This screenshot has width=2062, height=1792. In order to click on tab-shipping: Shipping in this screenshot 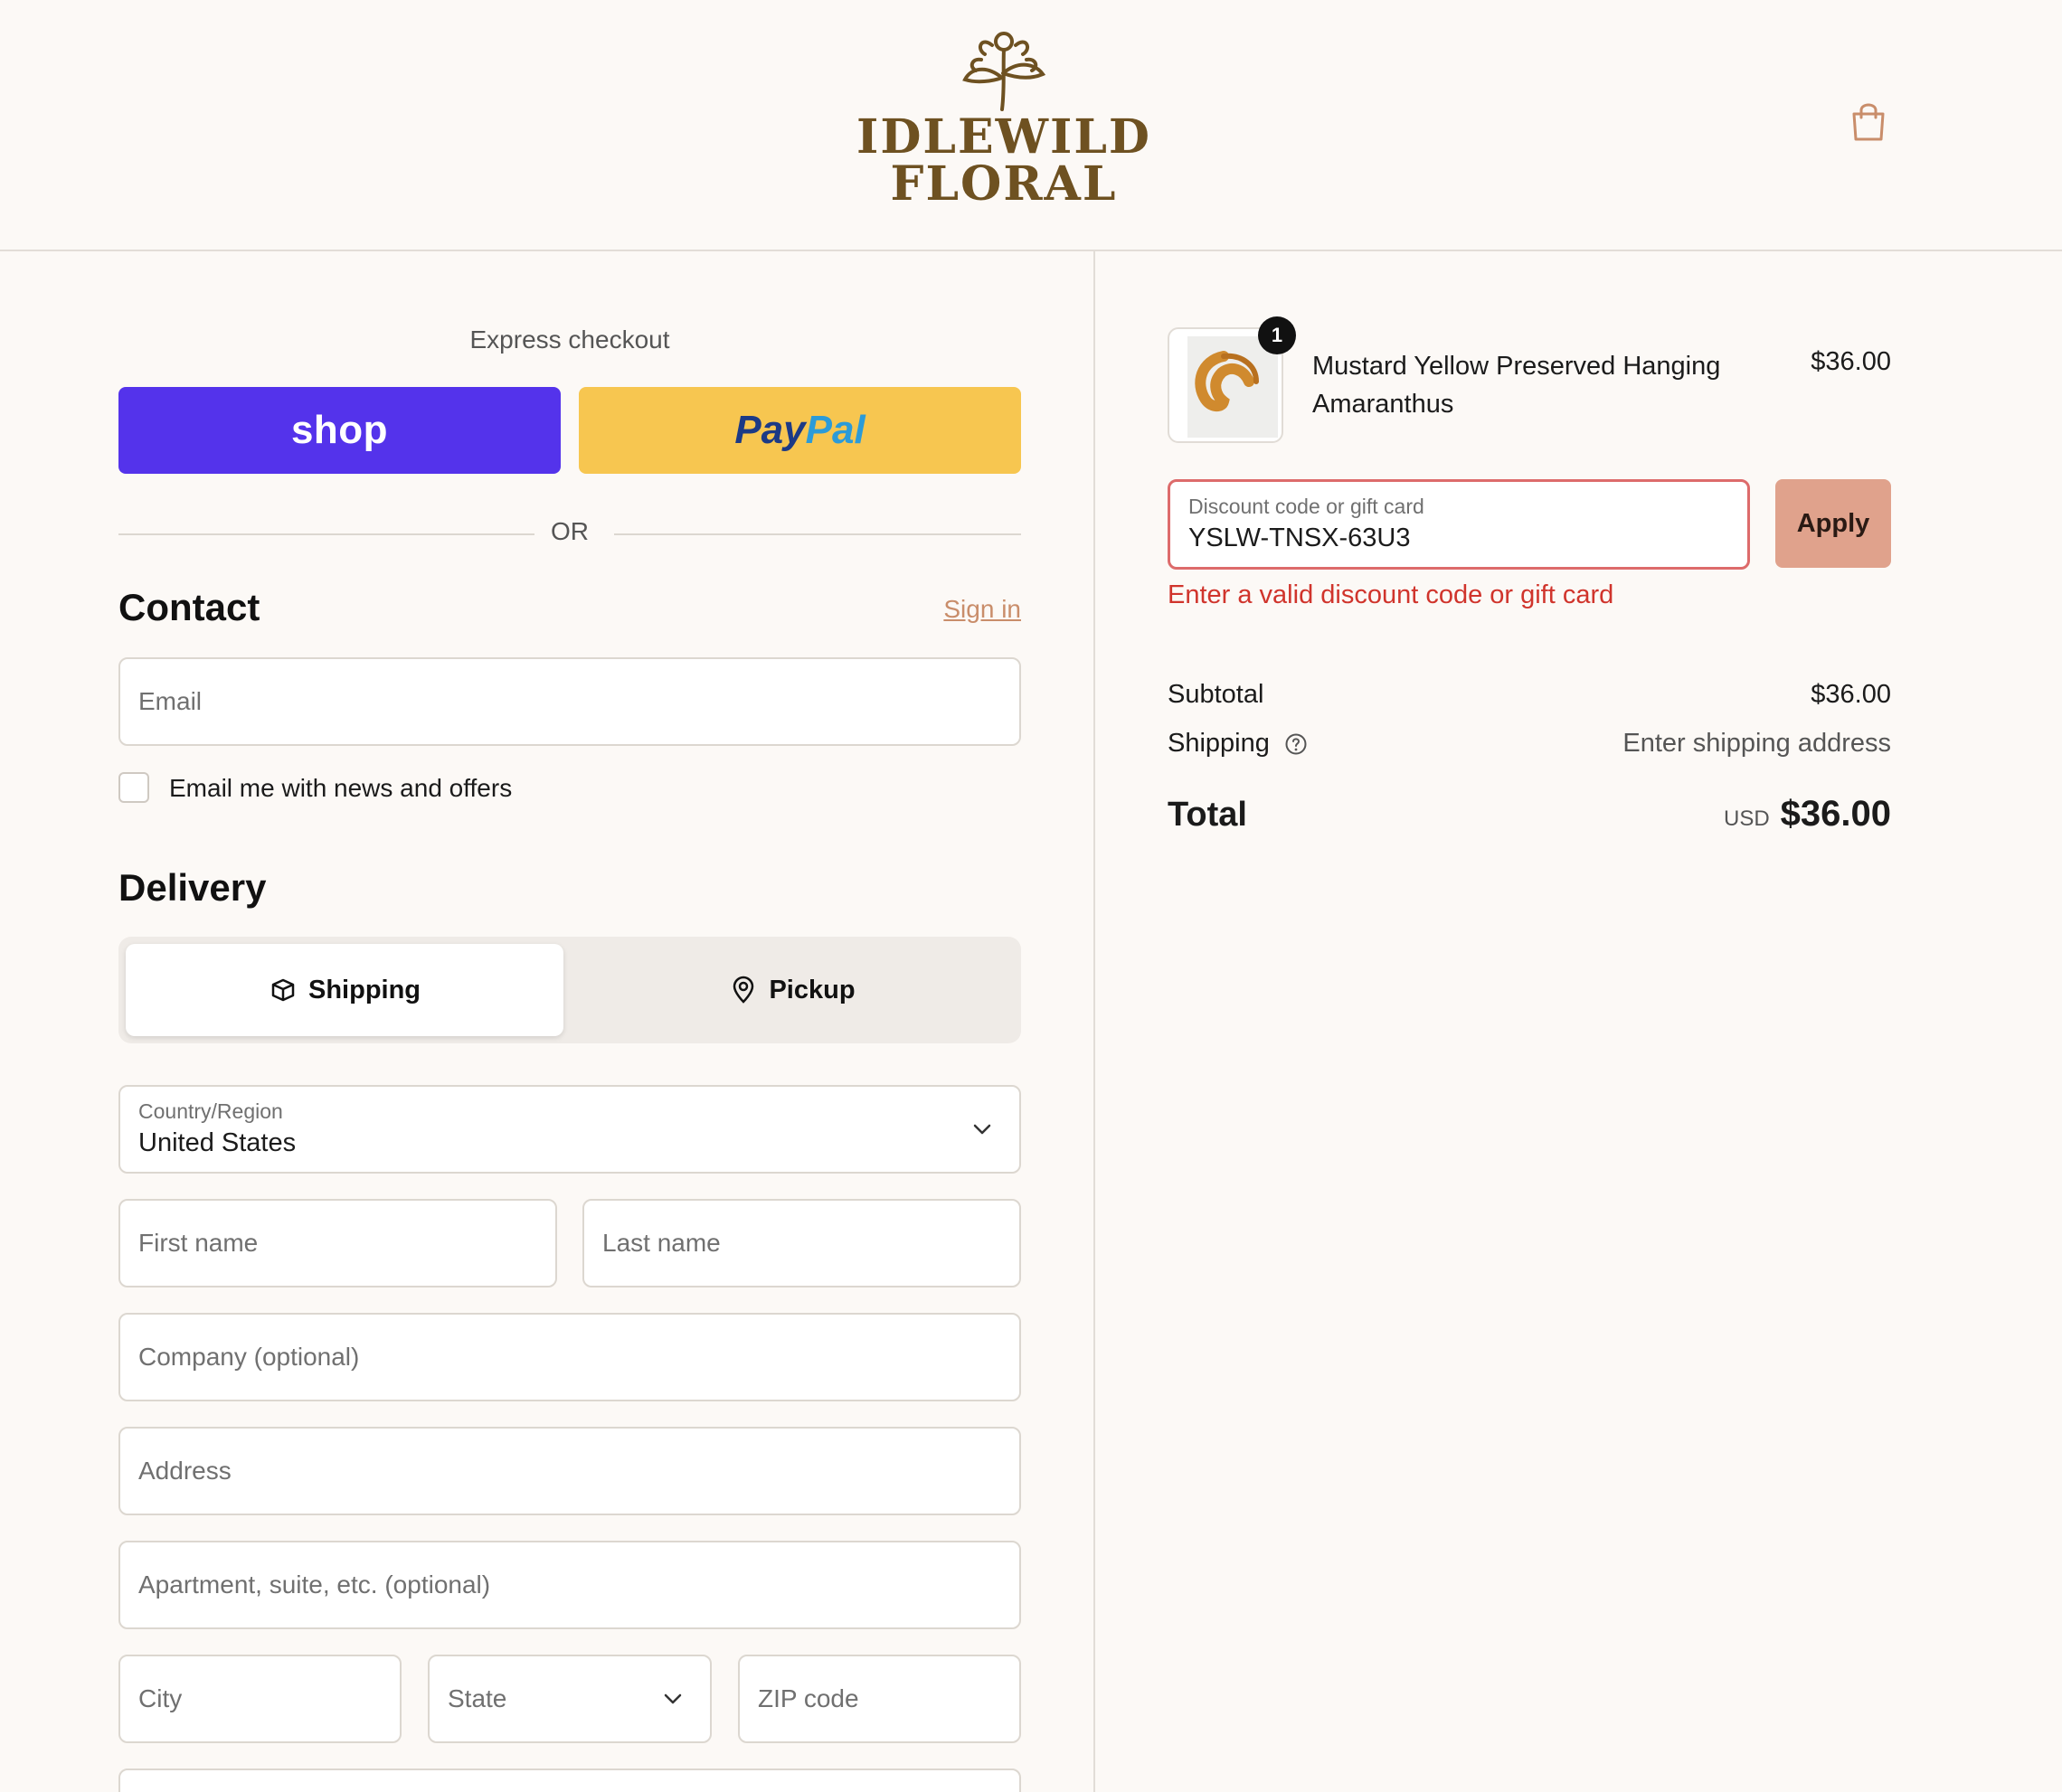, I will do `click(344, 990)`.